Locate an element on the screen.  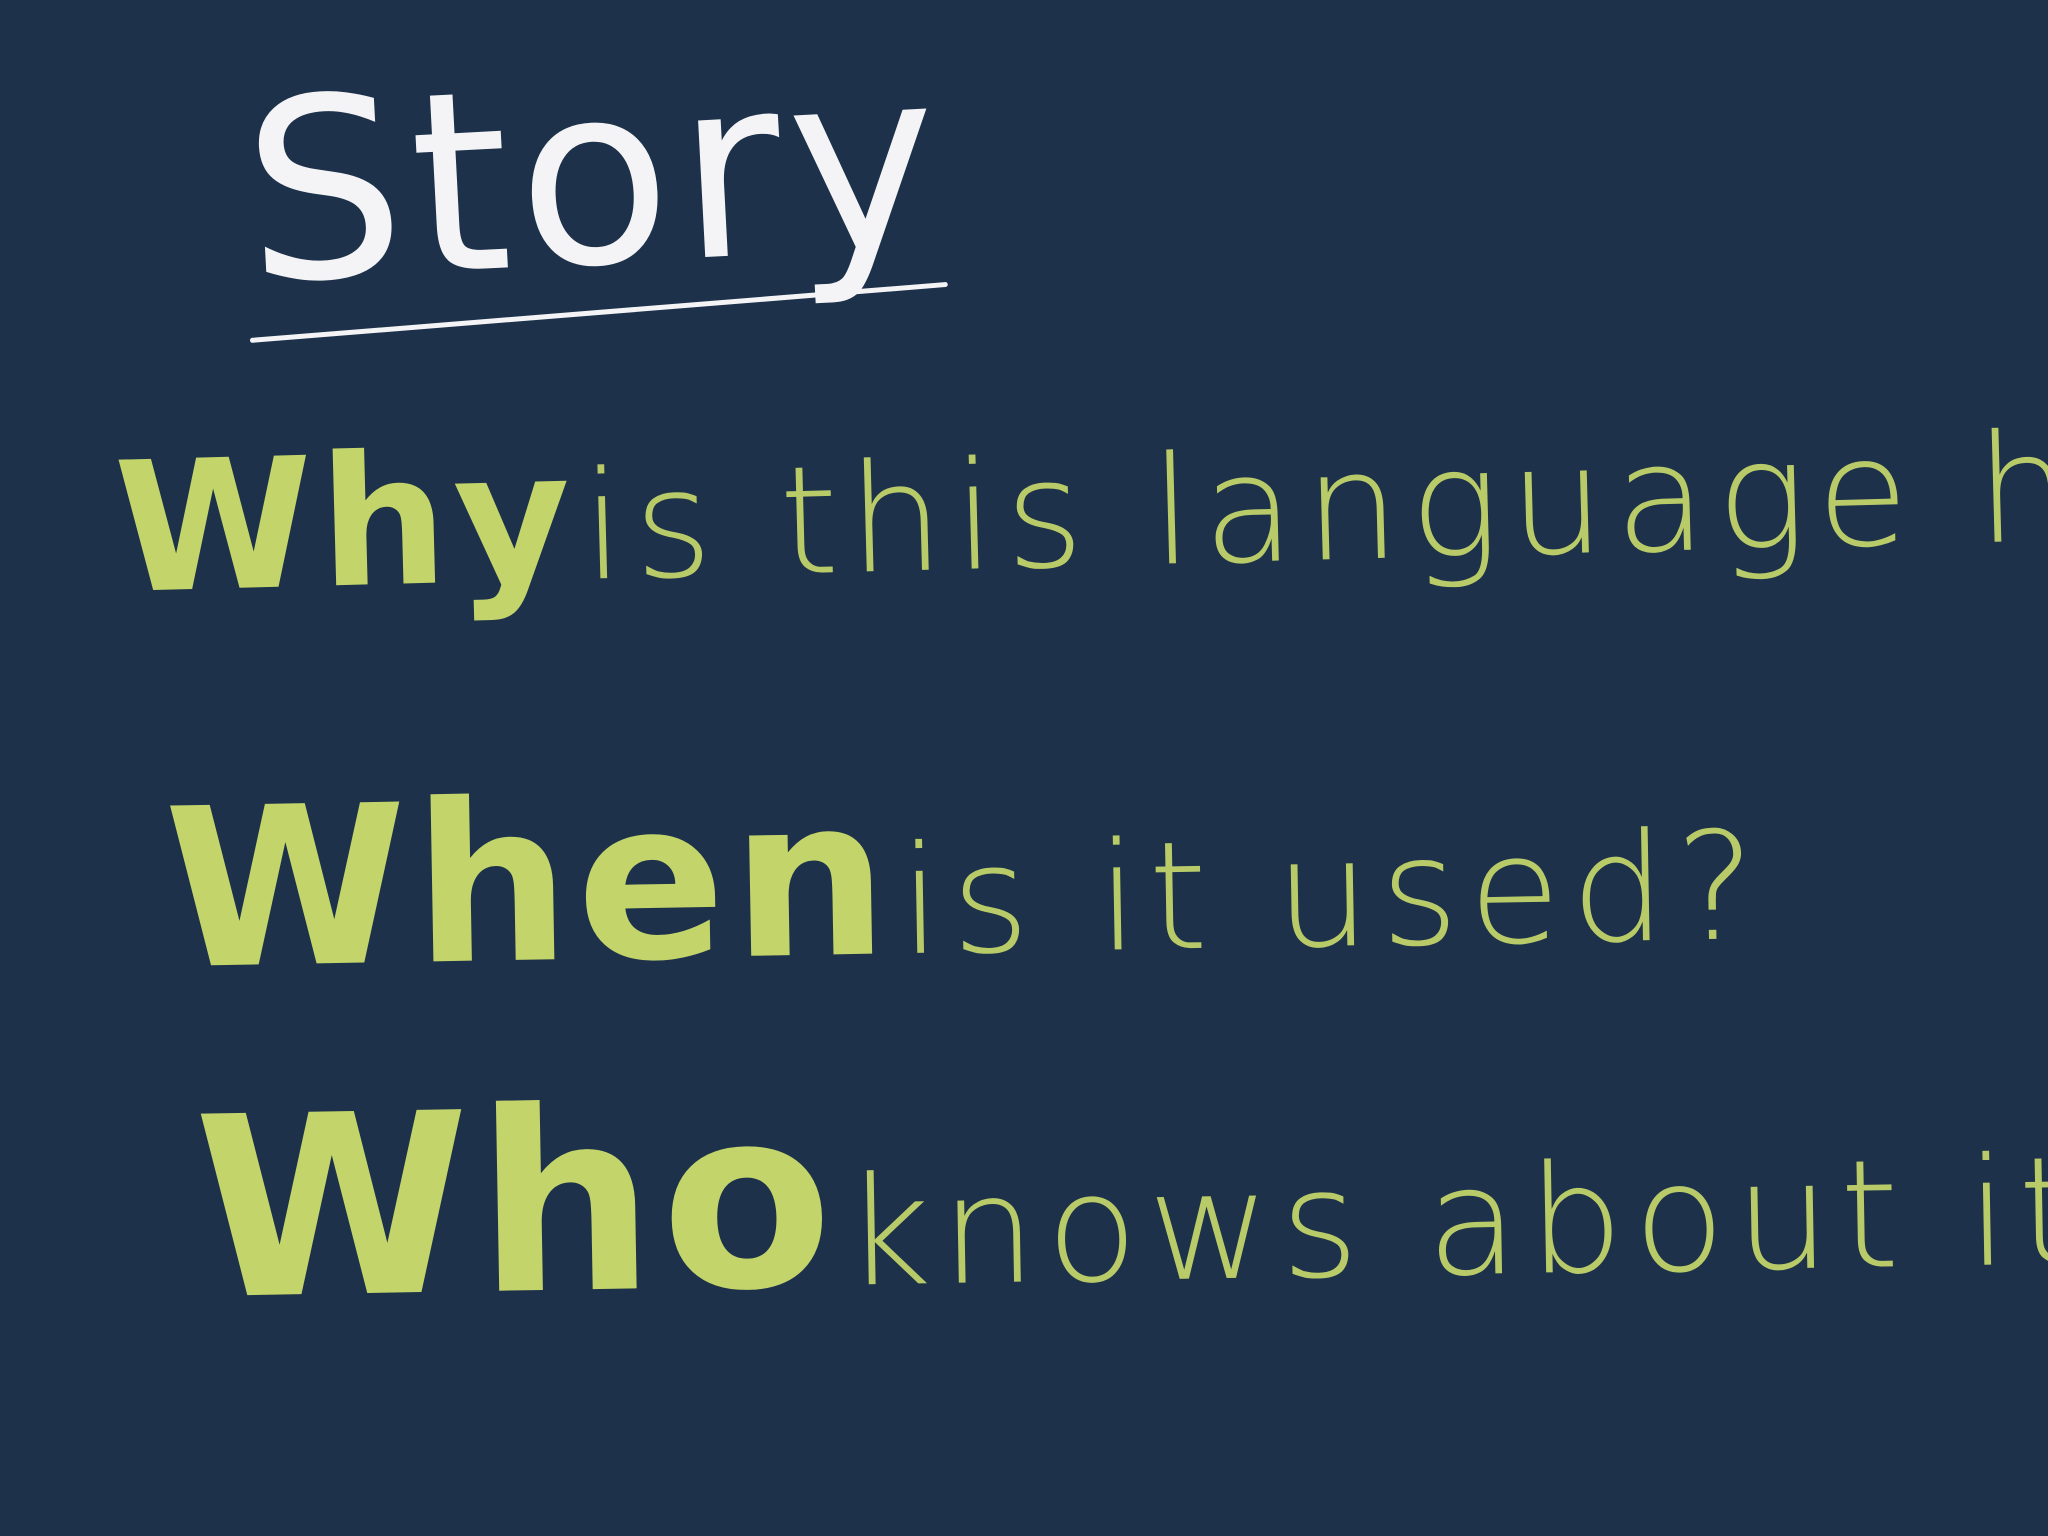
question-line-when: When is it used? is located at coordinates (965, 883).